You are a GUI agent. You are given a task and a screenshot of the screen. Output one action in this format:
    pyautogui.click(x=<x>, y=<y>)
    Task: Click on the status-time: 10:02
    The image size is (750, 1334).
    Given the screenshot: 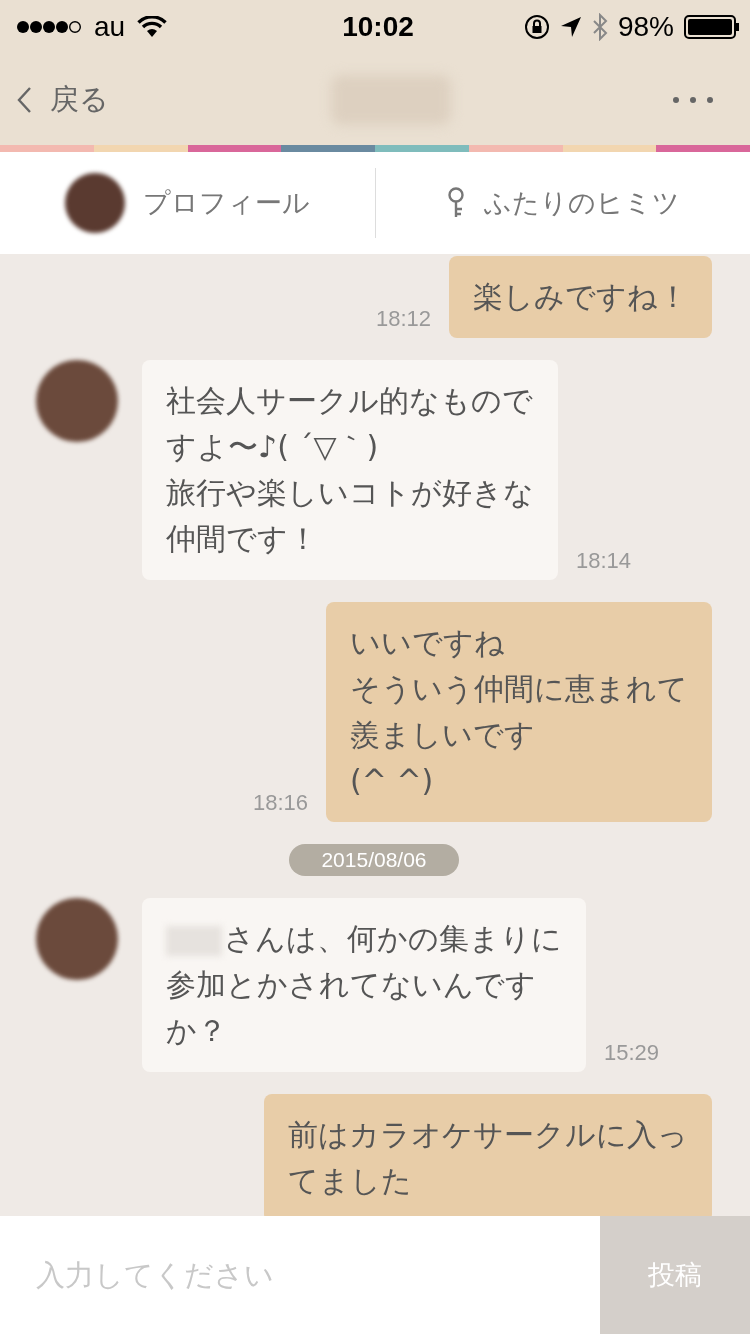 What is the action you would take?
    pyautogui.click(x=378, y=27)
    